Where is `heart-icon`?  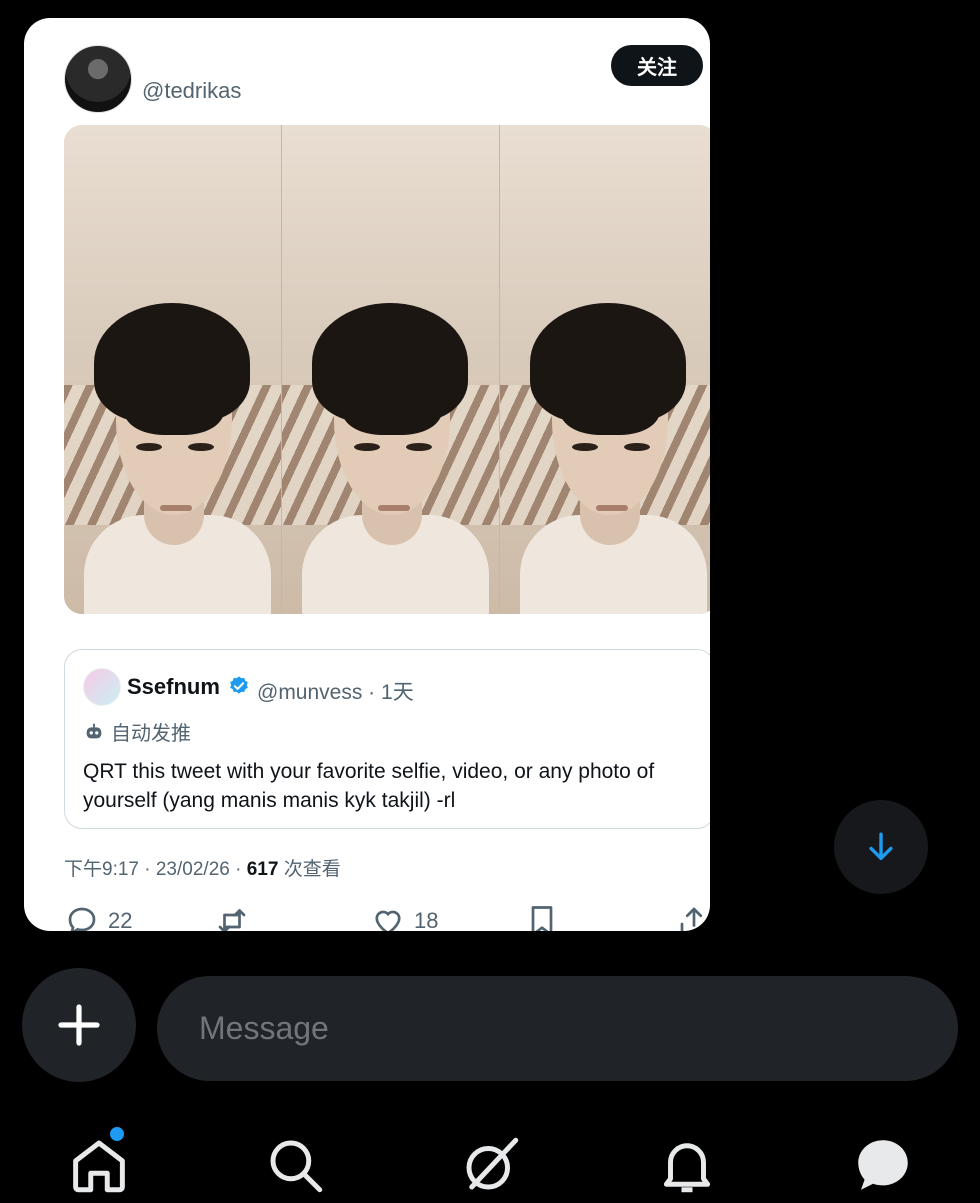
heart-icon is located at coordinates (388, 920).